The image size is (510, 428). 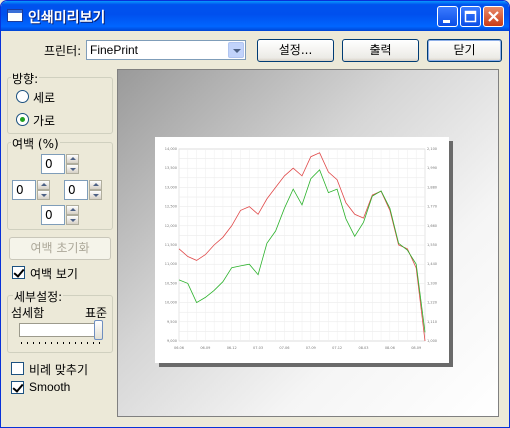 What do you see at coordinates (284, 348) in the screenshot?
I see `x-tick-label: 07.06` at bounding box center [284, 348].